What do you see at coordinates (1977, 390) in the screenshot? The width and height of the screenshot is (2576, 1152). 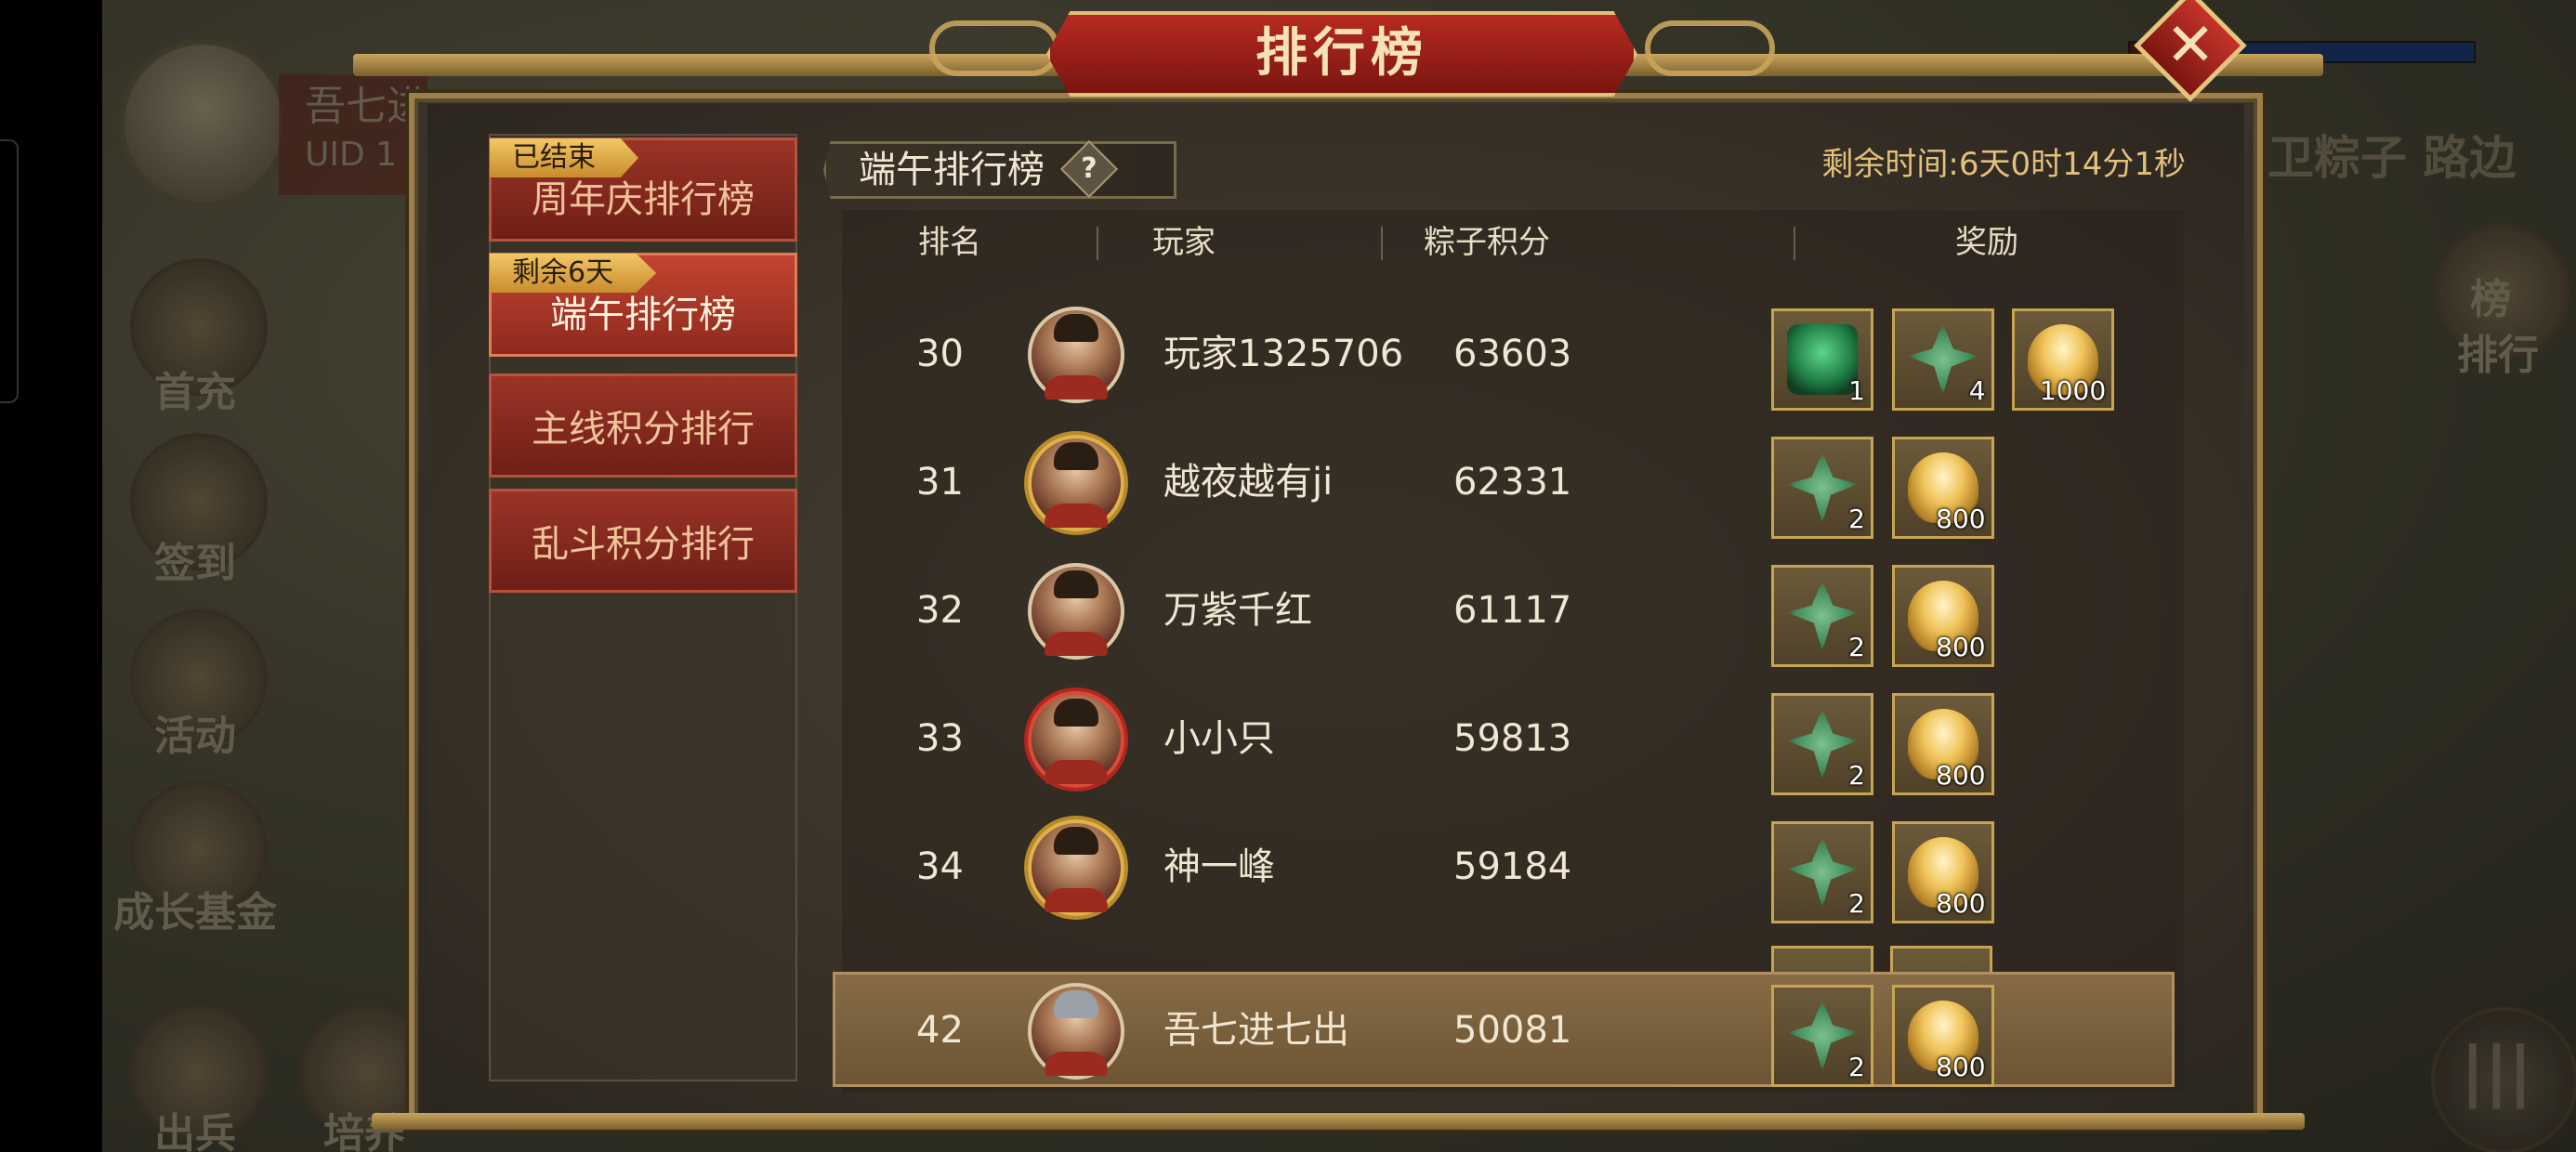 I see `reward-count: 4` at bounding box center [1977, 390].